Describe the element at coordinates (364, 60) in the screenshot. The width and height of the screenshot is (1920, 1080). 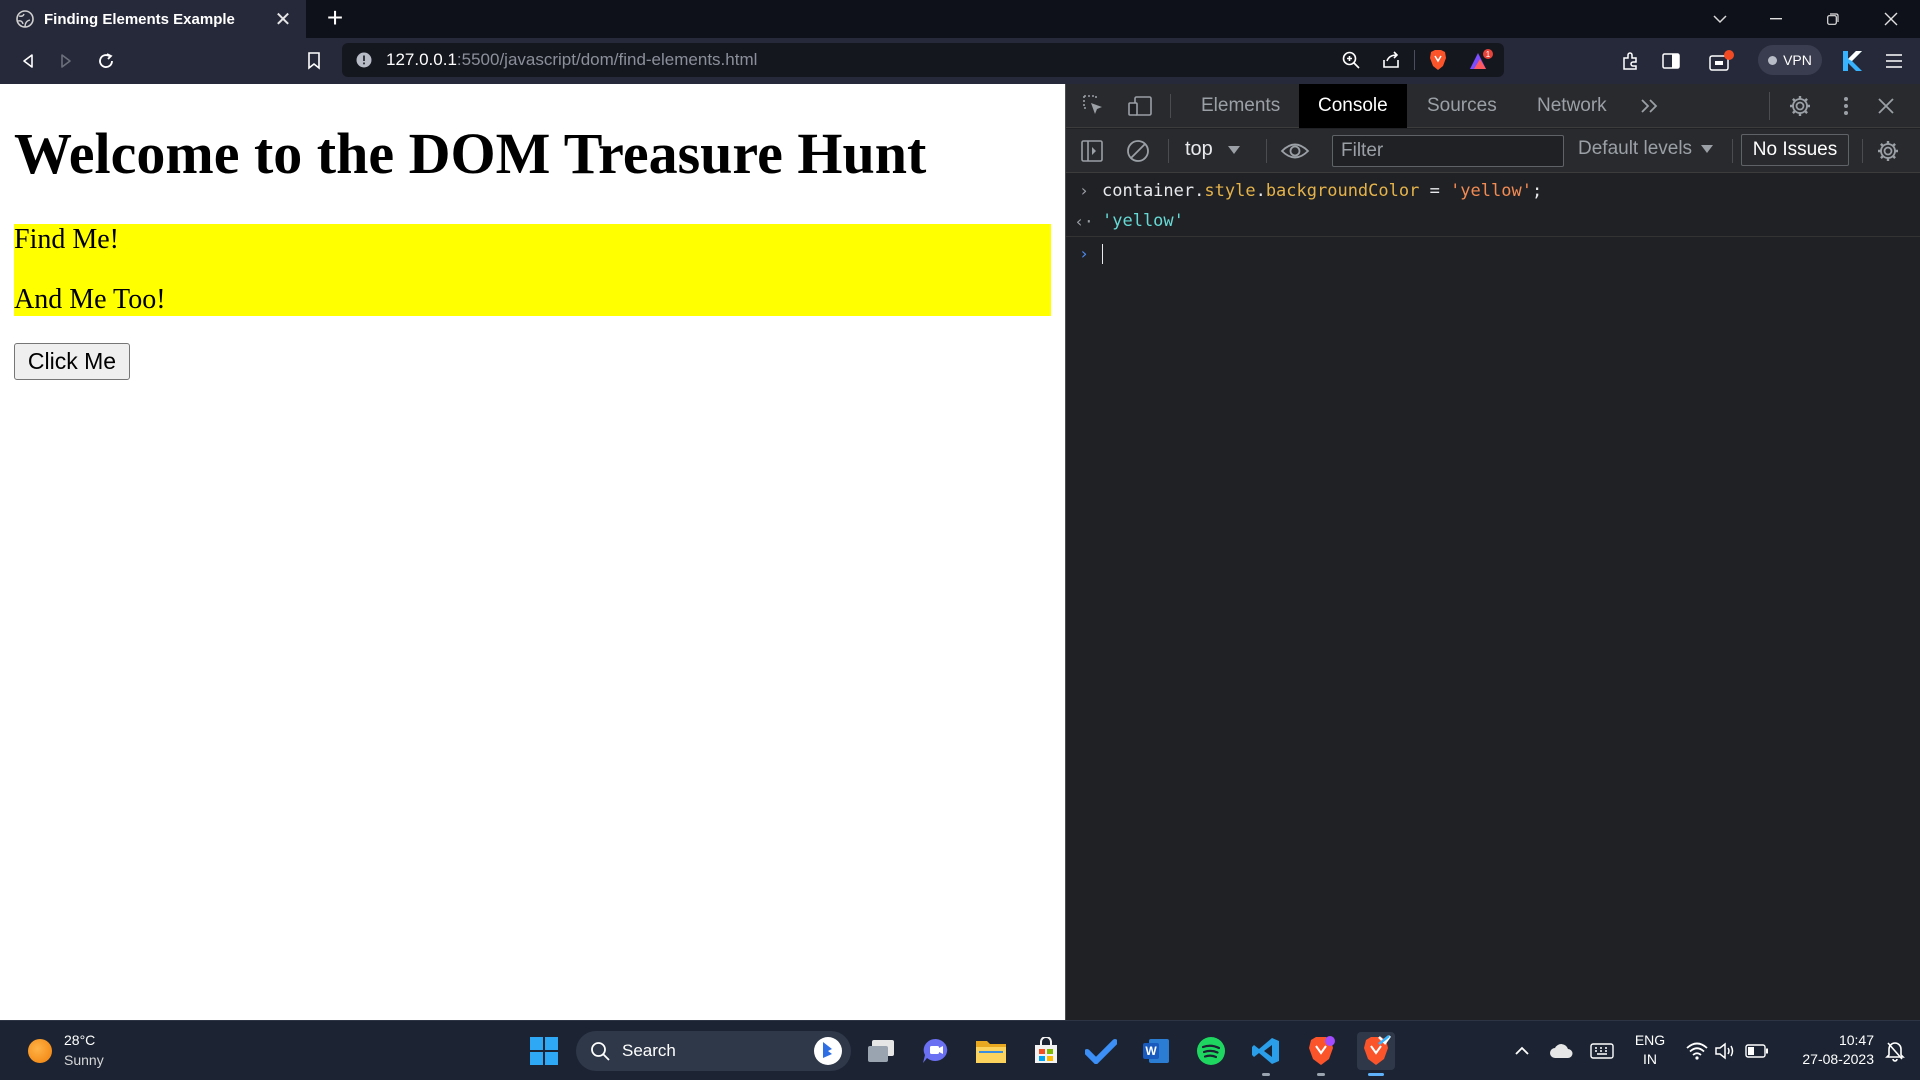
I see `site-info-icon` at that location.